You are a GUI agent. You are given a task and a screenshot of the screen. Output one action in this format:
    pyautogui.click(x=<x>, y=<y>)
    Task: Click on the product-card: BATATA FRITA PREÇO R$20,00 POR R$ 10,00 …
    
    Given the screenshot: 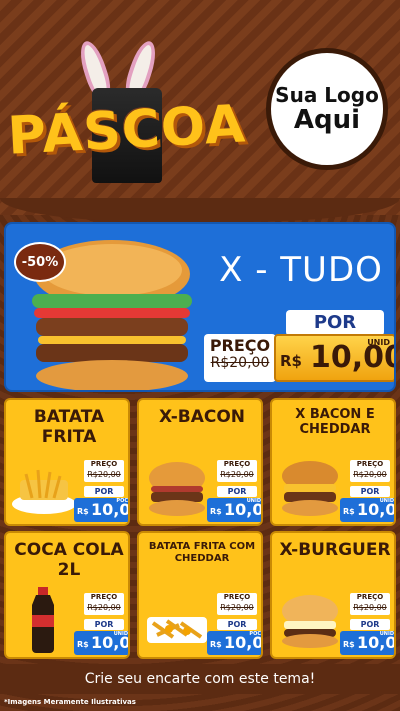 What is the action you would take?
    pyautogui.click(x=67, y=462)
    